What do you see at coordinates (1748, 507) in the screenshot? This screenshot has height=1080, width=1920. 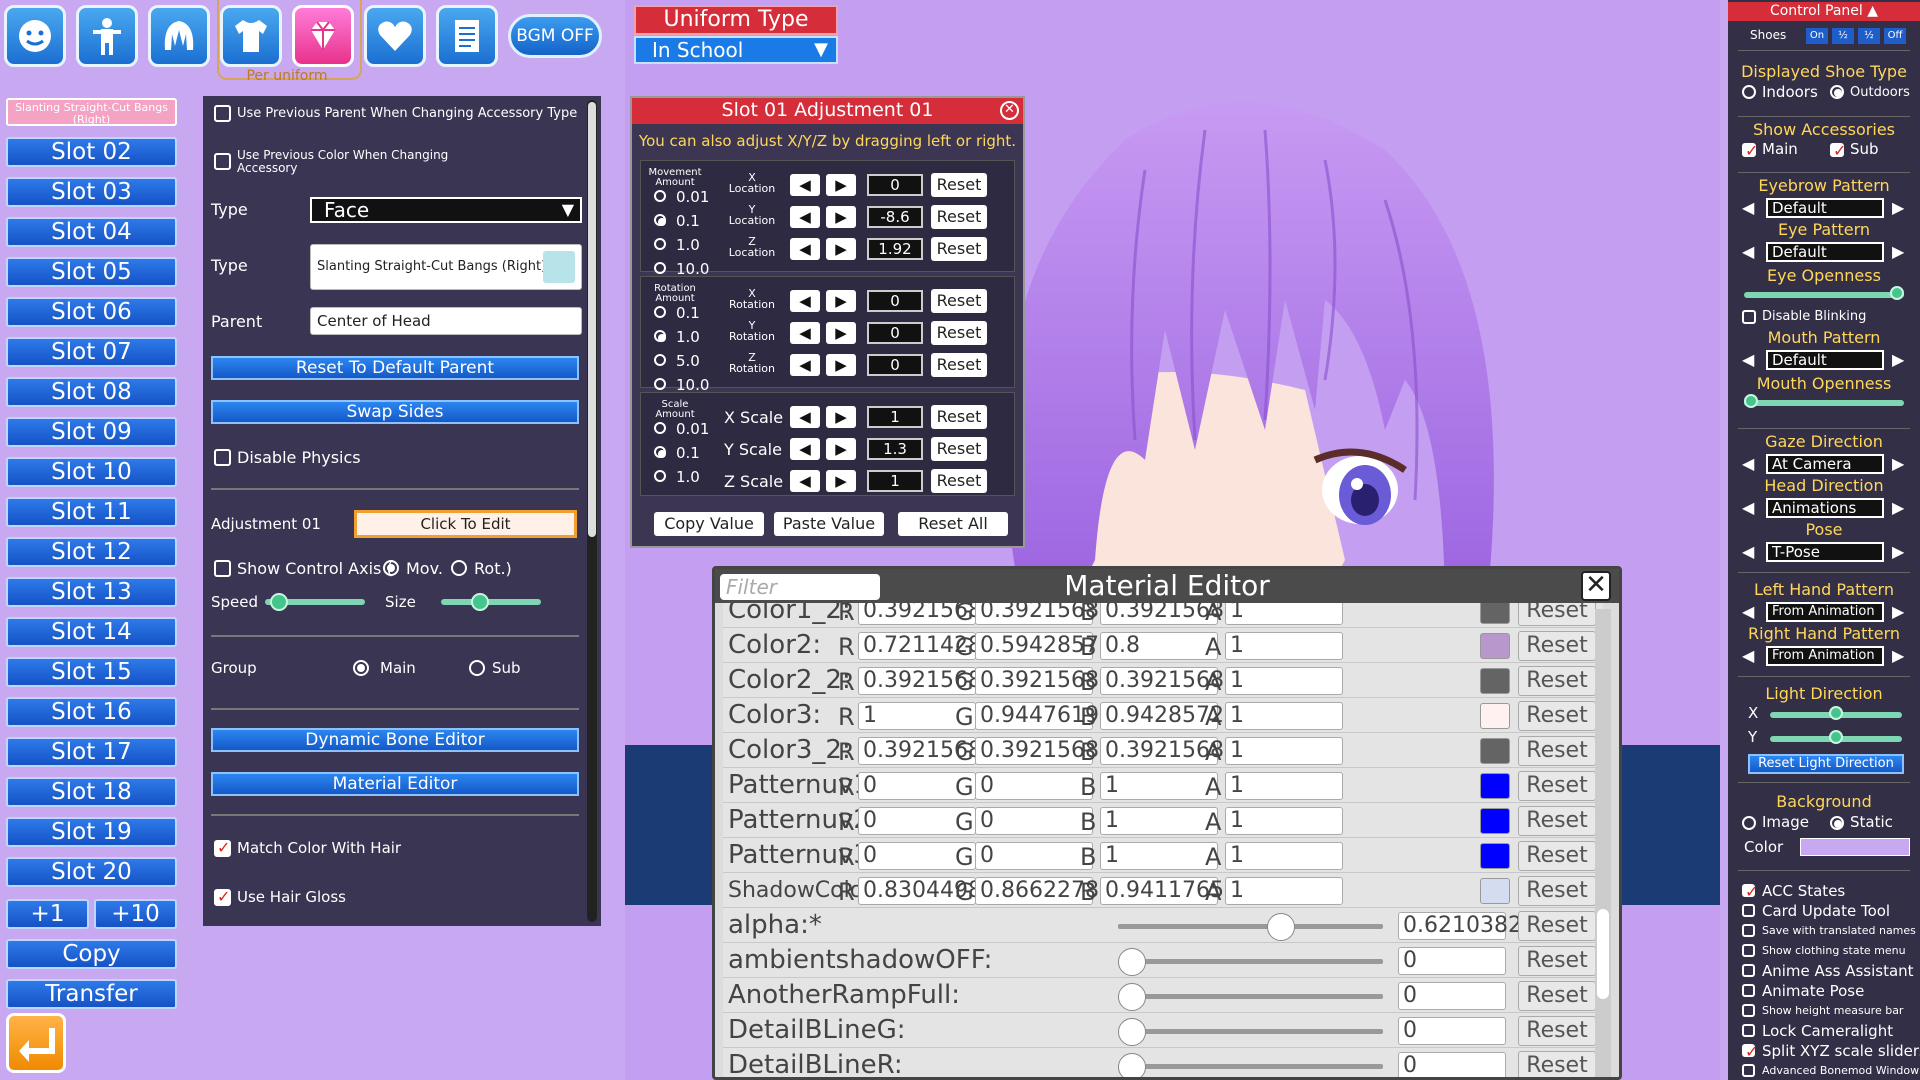 I see `head-prev-arrow-icon: ◀` at bounding box center [1748, 507].